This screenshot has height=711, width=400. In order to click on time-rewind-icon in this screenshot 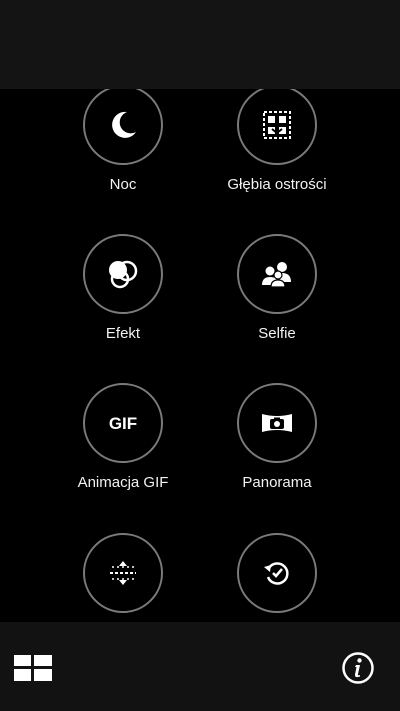, I will do `click(277, 573)`.